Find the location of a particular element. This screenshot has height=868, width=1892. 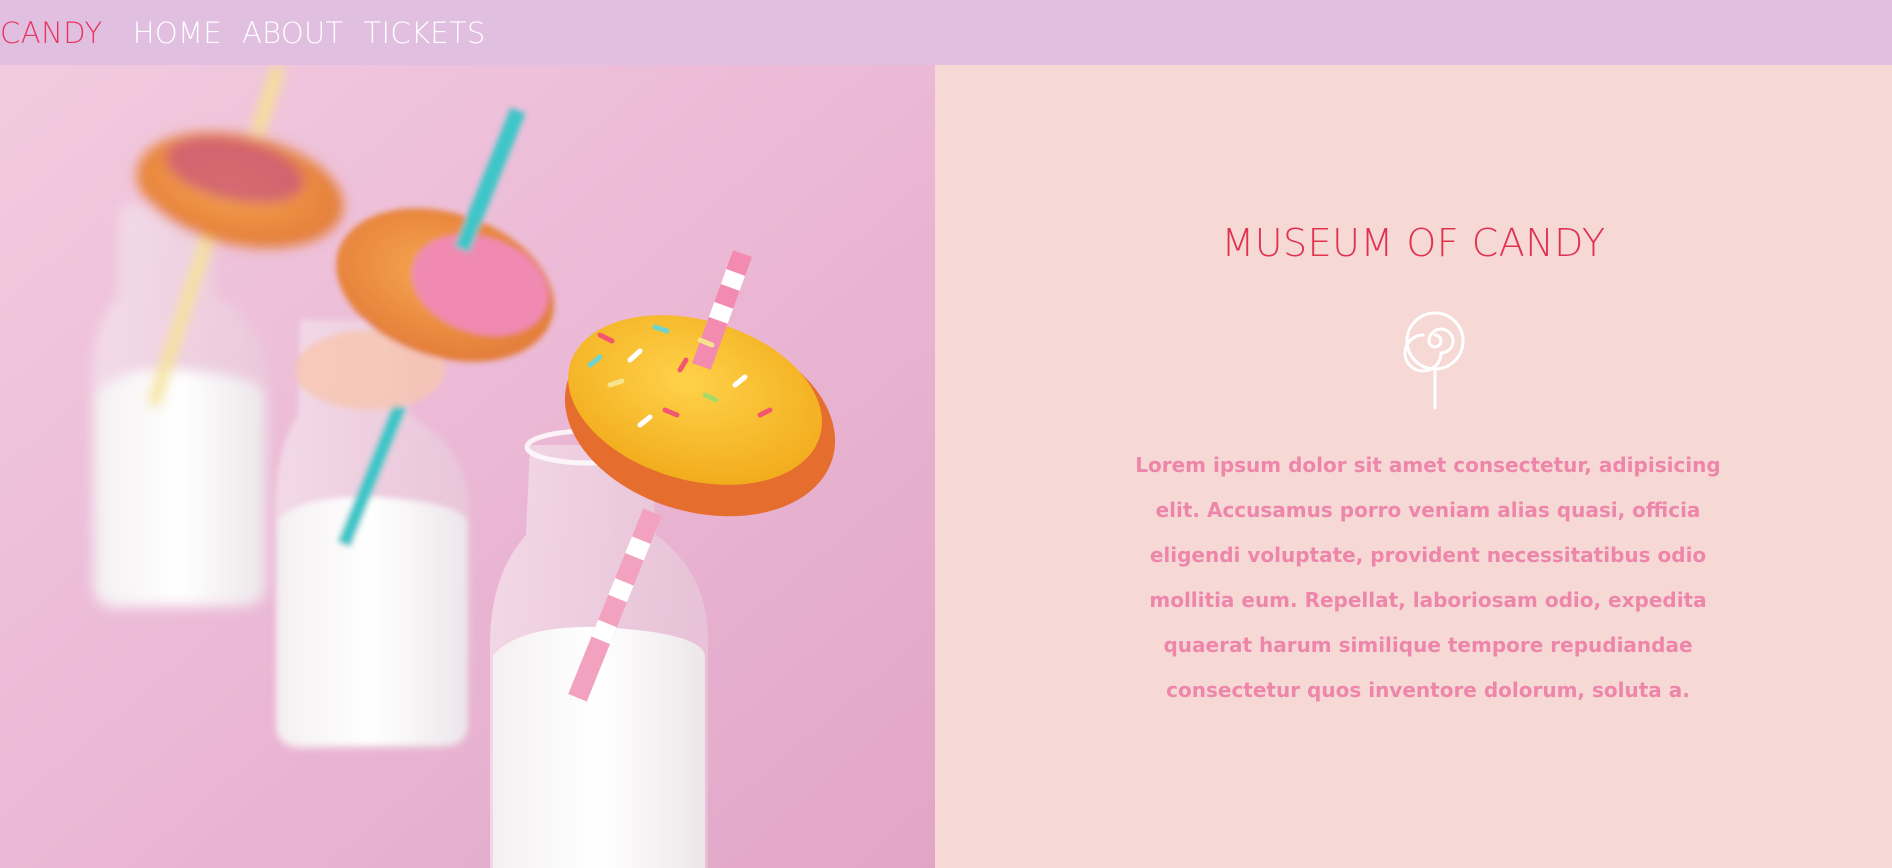

nav-links: HOME ABOUT TICKETS is located at coordinates (319, 33).